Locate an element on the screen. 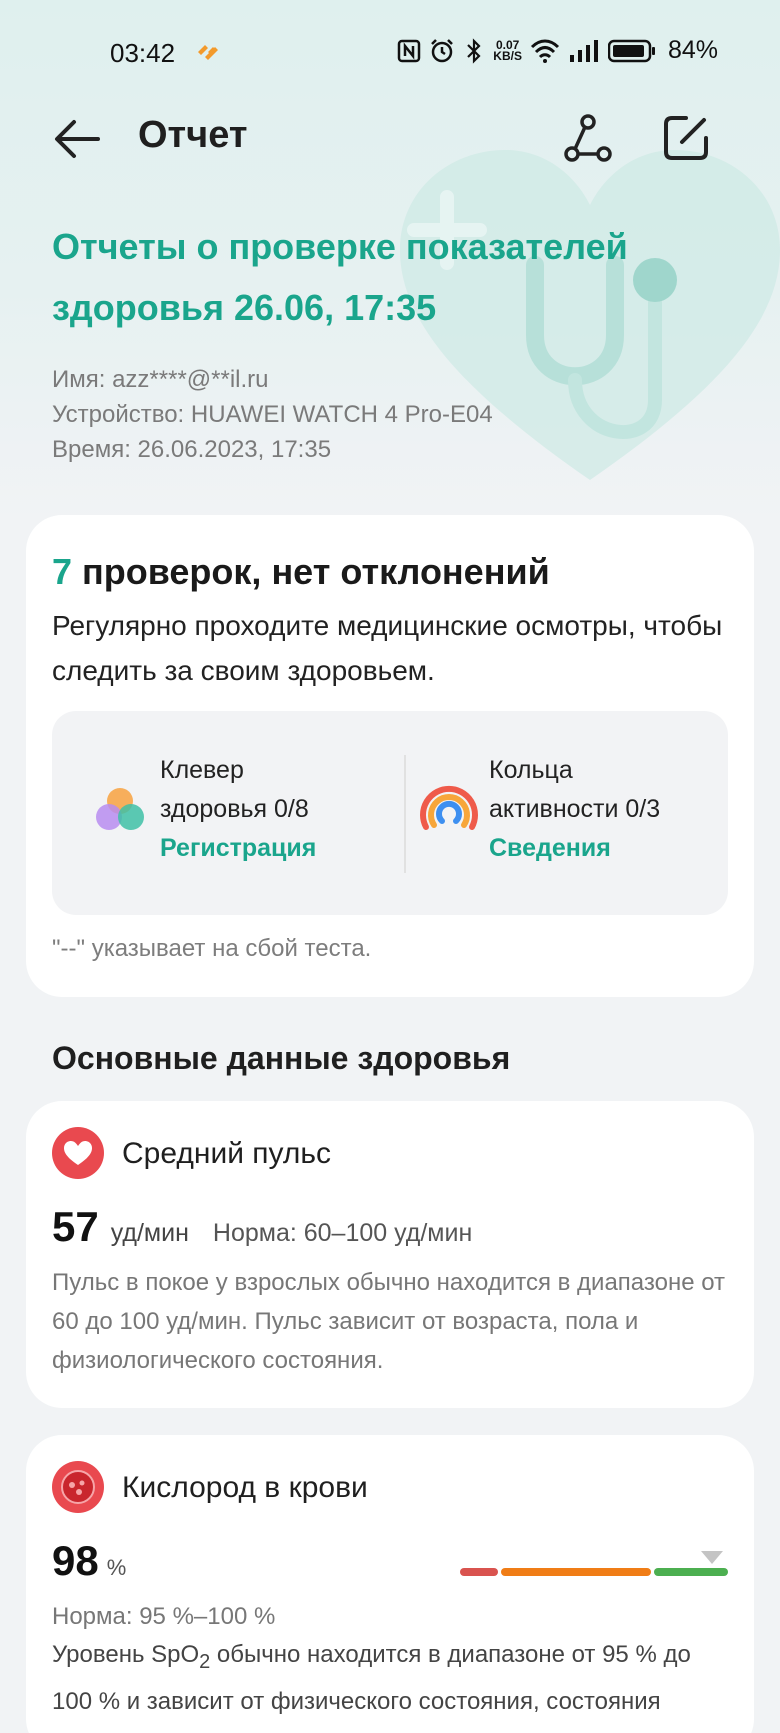 The height and width of the screenshot is (1733, 780). nfc-icon is located at coordinates (409, 50).